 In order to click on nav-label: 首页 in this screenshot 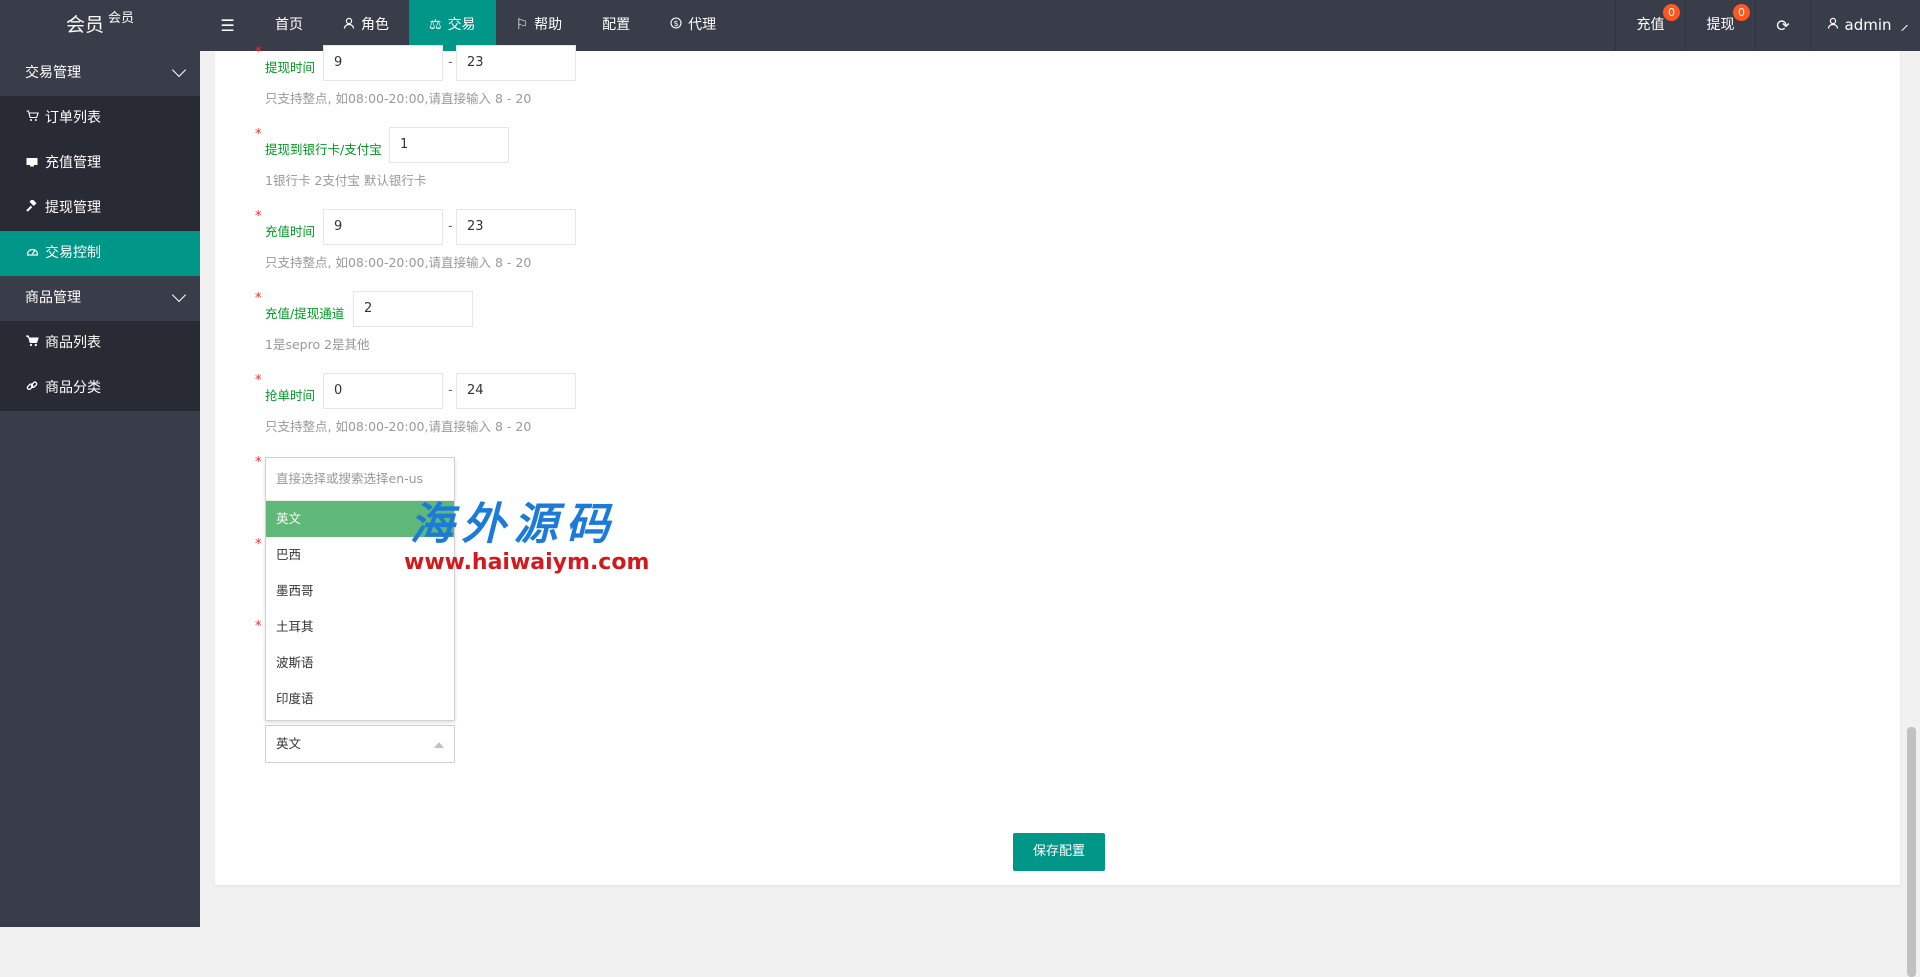, I will do `click(289, 25)`.